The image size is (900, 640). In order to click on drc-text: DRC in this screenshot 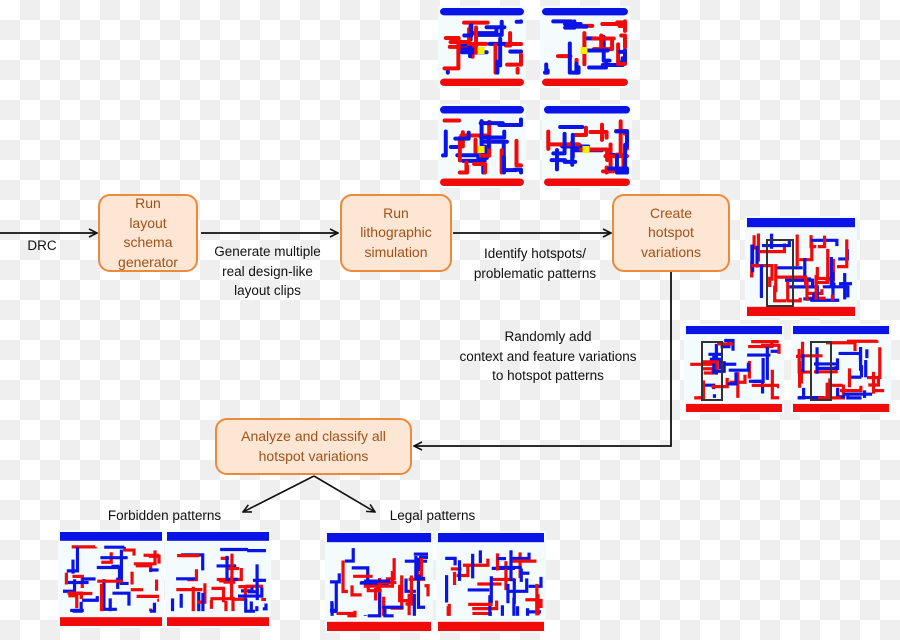, I will do `click(42, 245)`.